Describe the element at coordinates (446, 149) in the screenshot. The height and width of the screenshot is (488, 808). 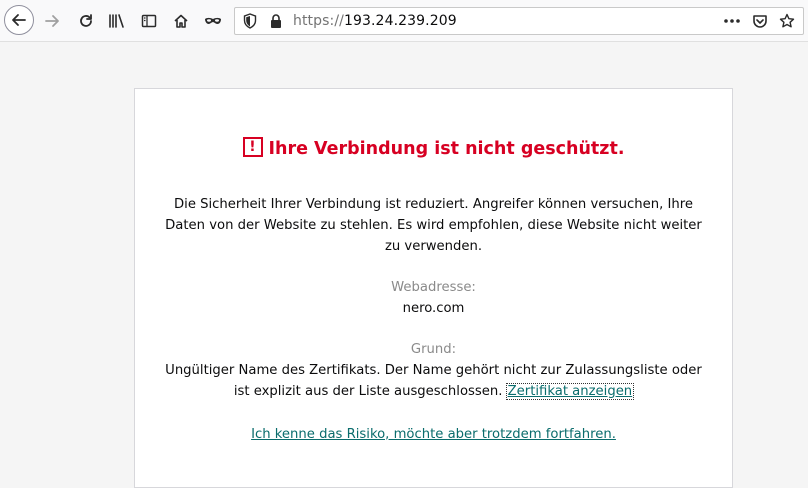
I see `error-title: Ihre Verbindung ist nicht geschützt.` at that location.